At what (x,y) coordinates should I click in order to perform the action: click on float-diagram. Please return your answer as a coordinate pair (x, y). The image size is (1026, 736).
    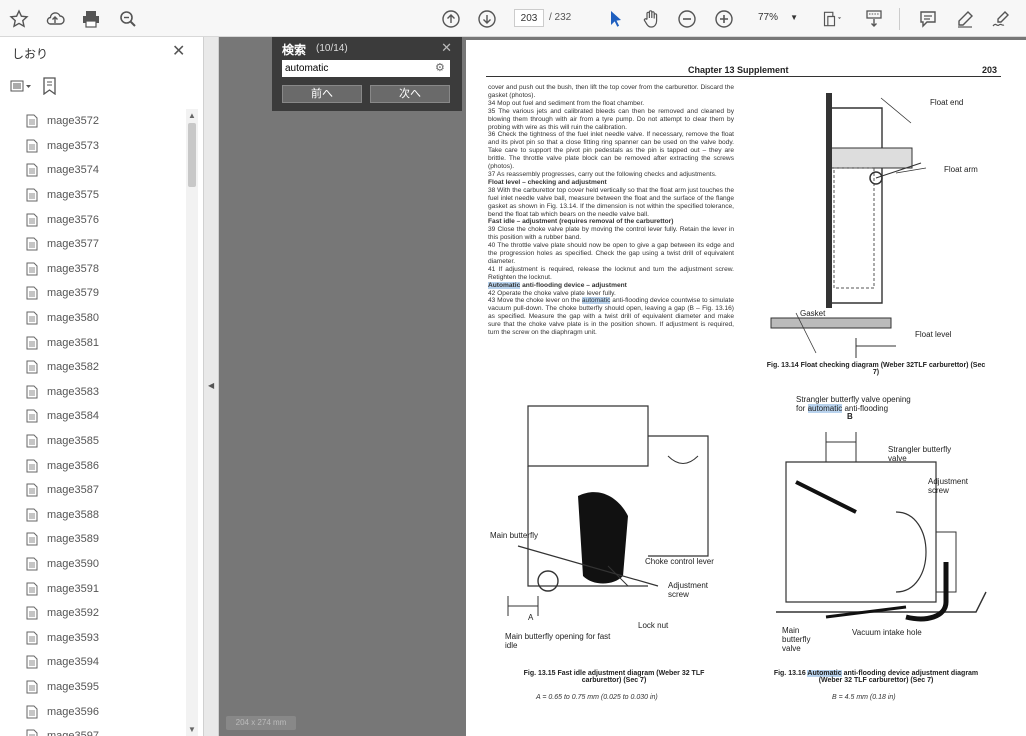
    Looking at the image, I should click on (848, 225).